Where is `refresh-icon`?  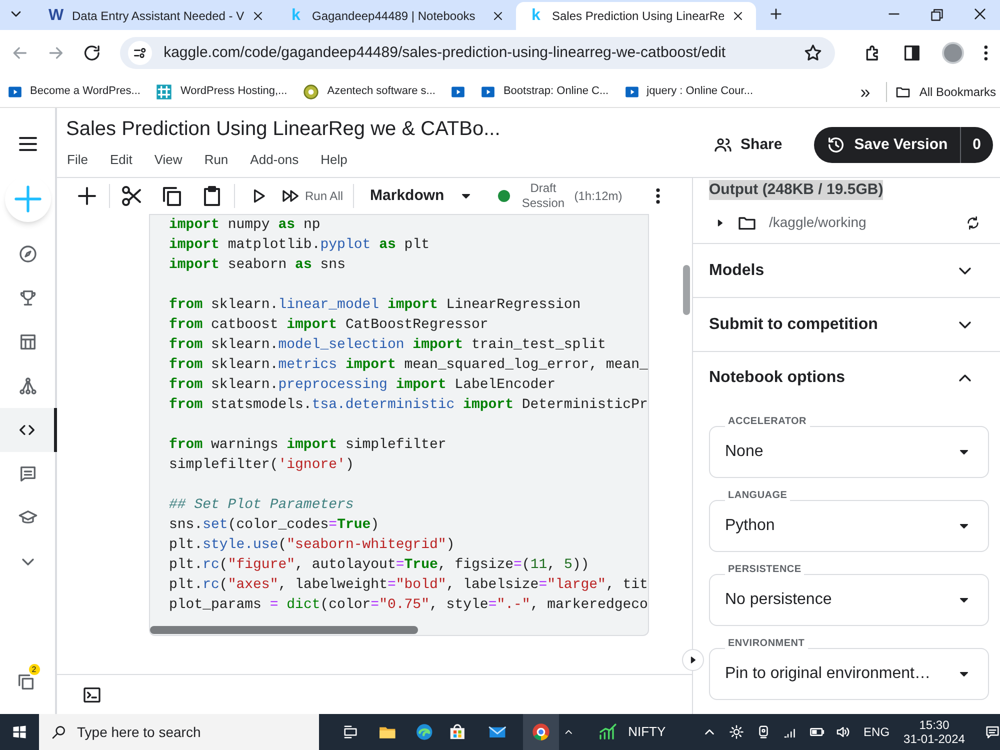
refresh-icon is located at coordinates (973, 222).